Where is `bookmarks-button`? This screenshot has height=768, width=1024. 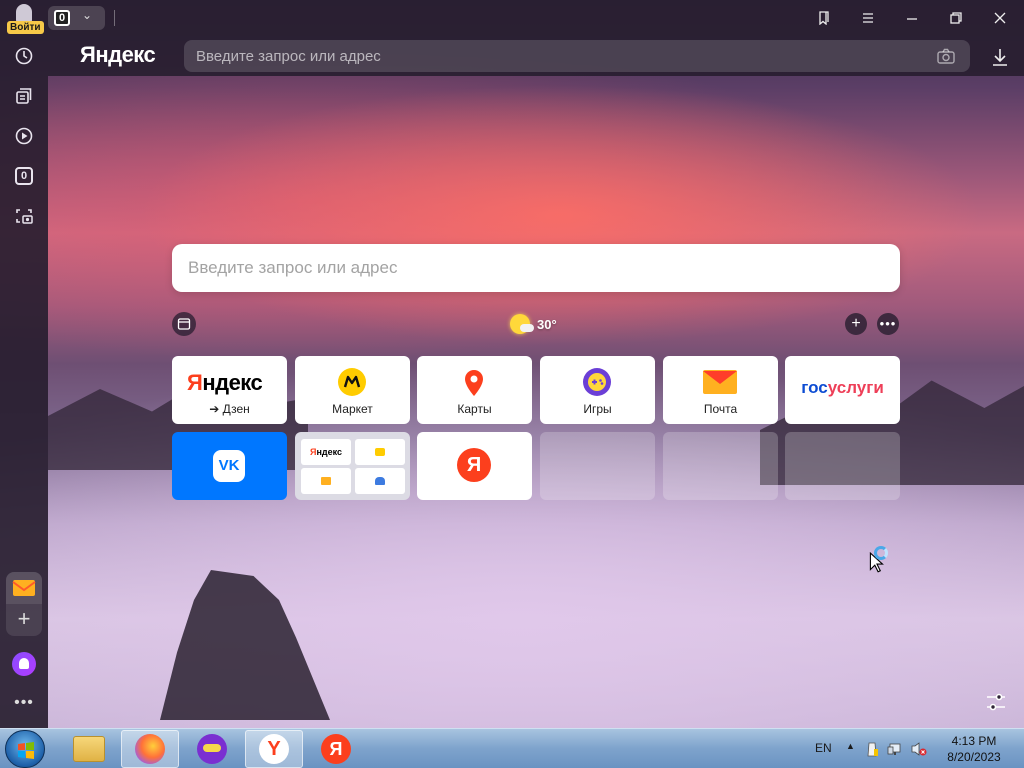
bookmarks-button is located at coordinates (824, 18).